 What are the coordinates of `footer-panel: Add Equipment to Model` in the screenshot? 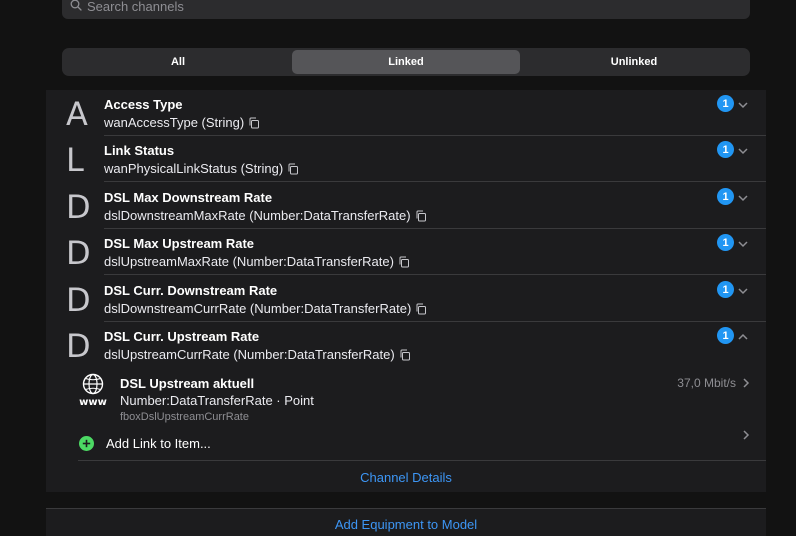 It's located at (406, 522).